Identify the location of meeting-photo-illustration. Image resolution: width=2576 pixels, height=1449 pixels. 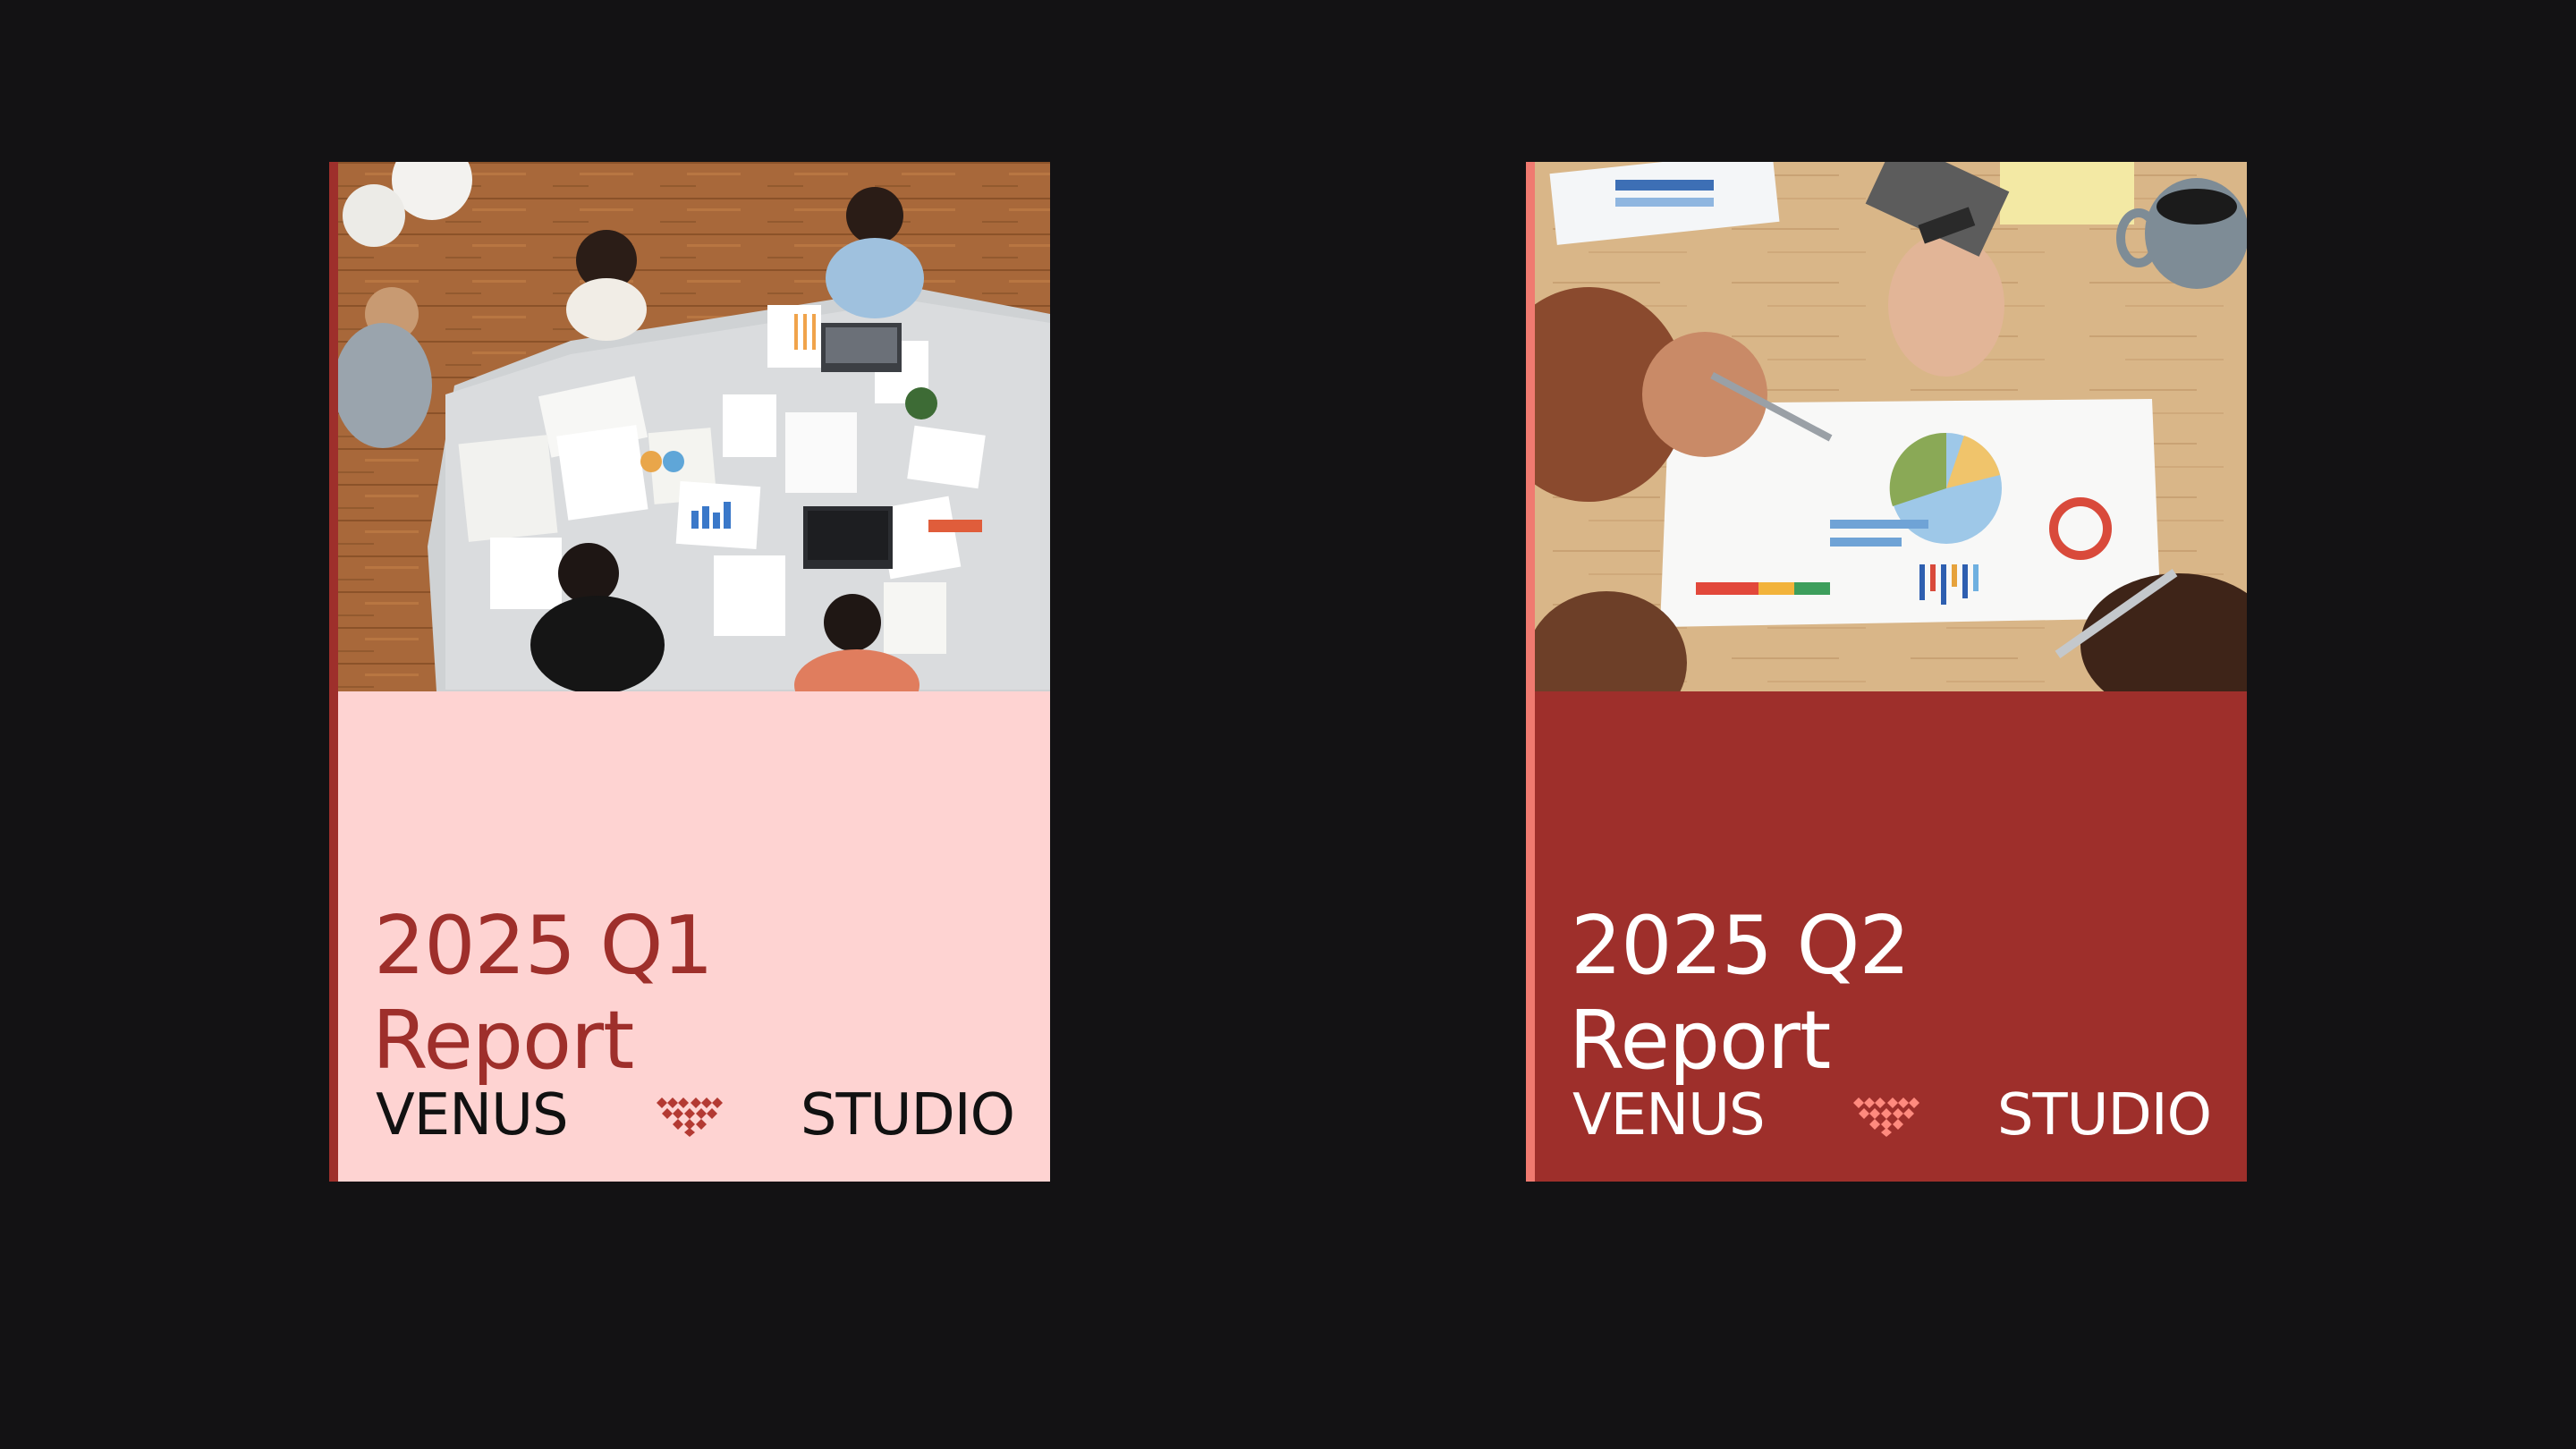
(694, 426).